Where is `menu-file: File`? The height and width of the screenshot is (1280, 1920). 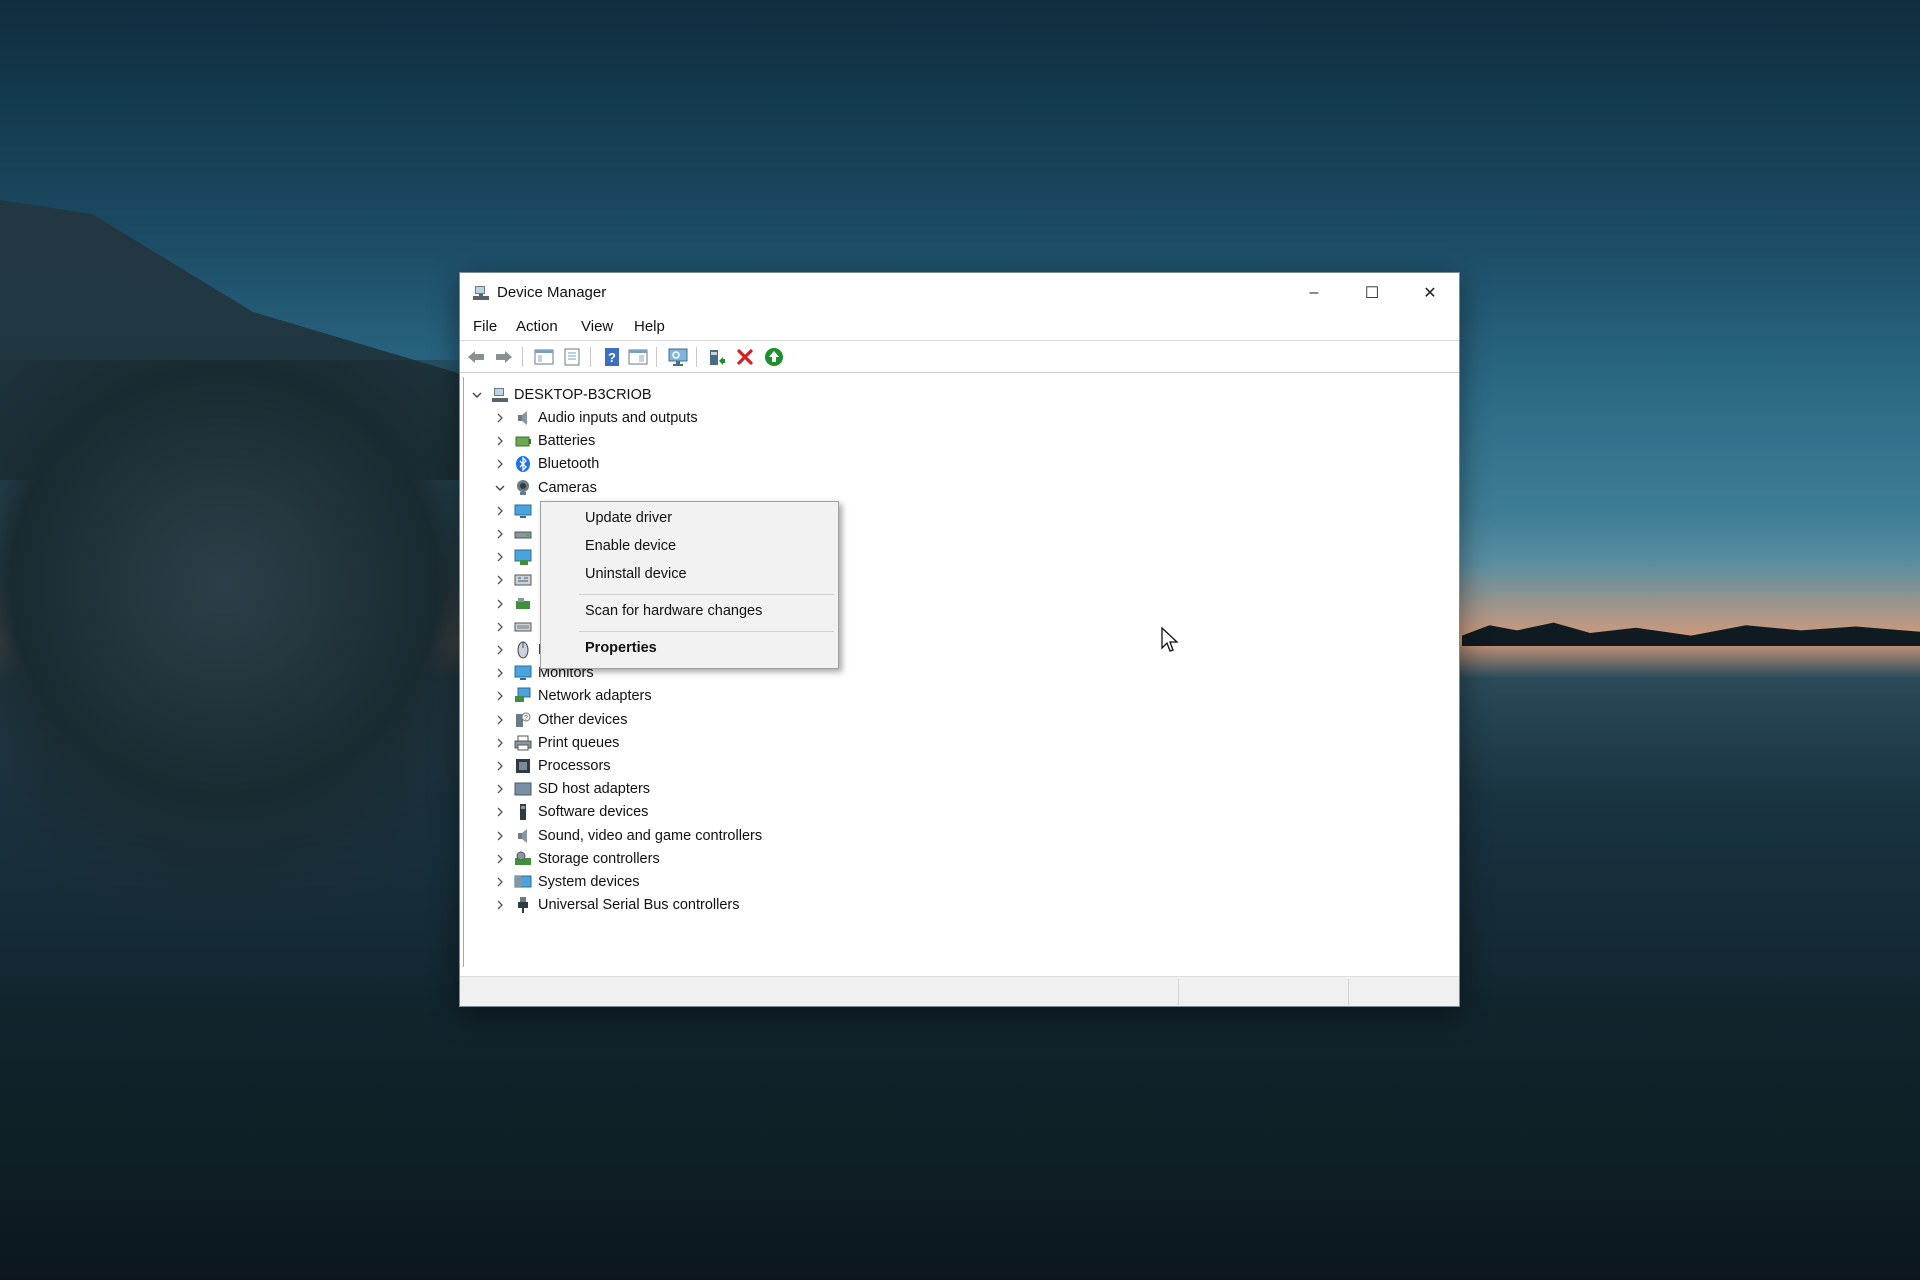 menu-file: File is located at coordinates (485, 326).